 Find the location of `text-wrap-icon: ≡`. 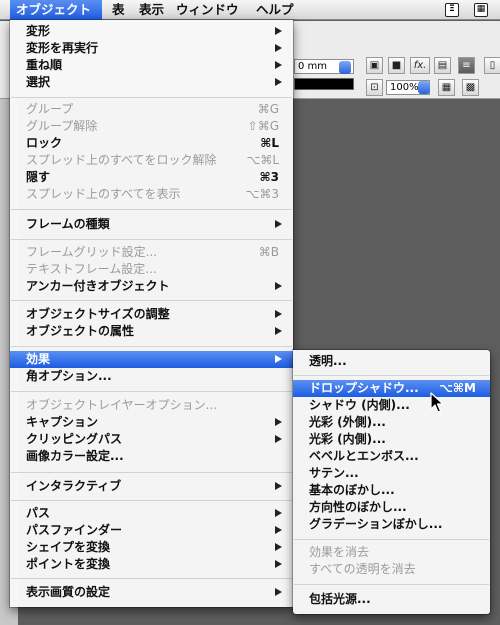

text-wrap-icon: ≡ is located at coordinates (466, 65).